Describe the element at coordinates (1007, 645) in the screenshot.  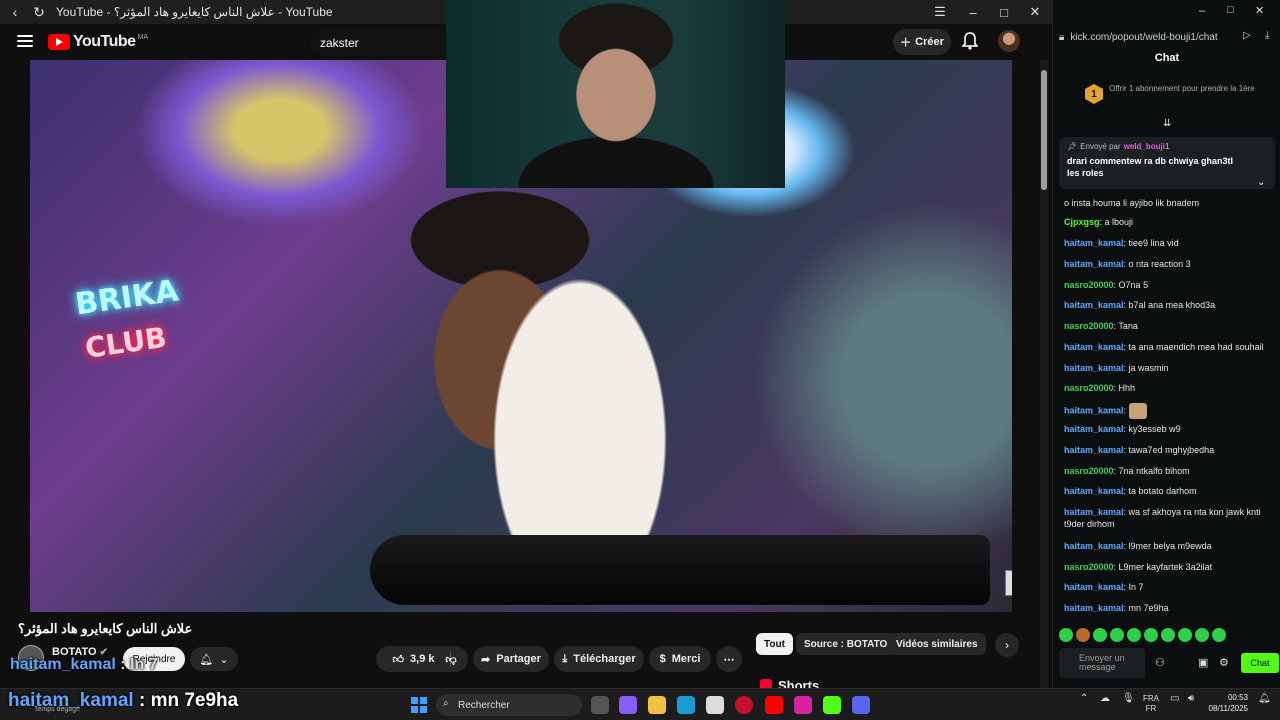
I see `chip-next-button: ›` at that location.